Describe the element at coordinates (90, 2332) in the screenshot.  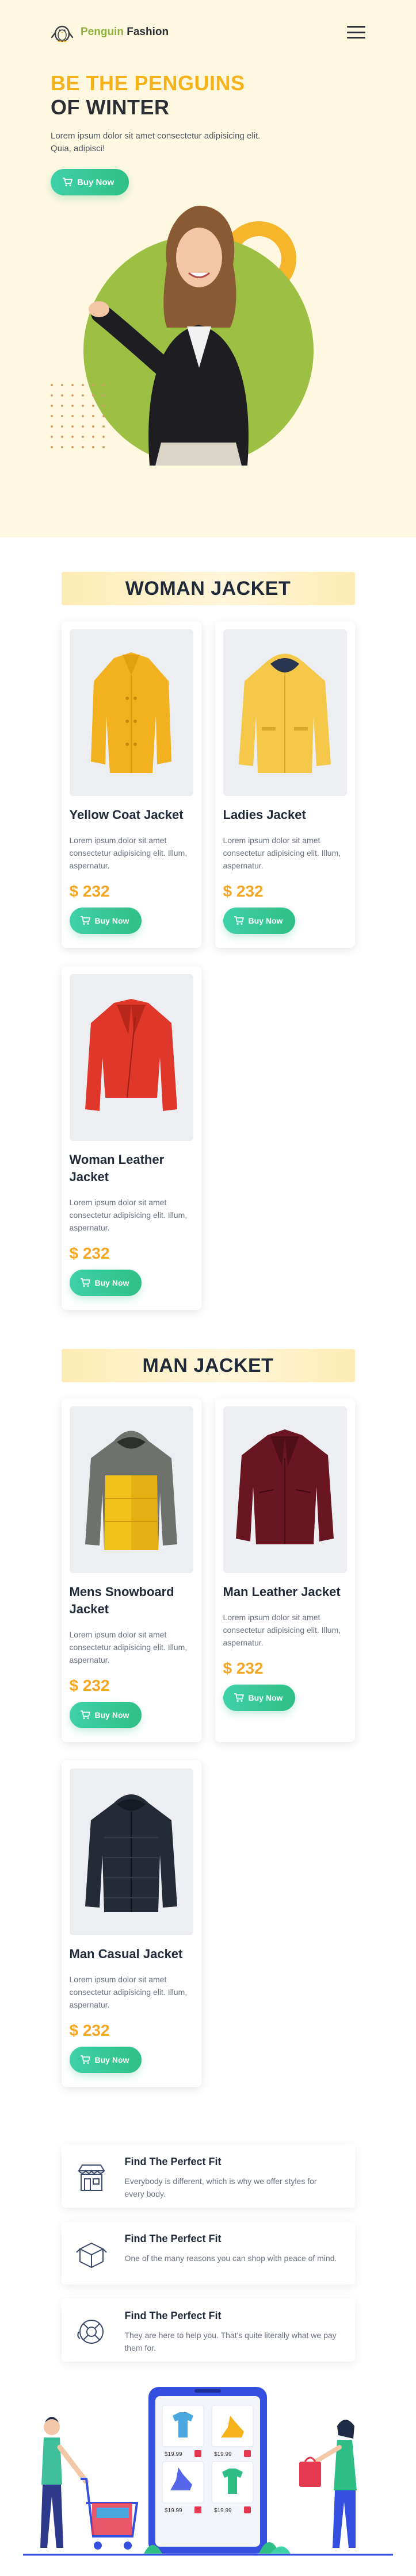
I see `support-icon` at that location.